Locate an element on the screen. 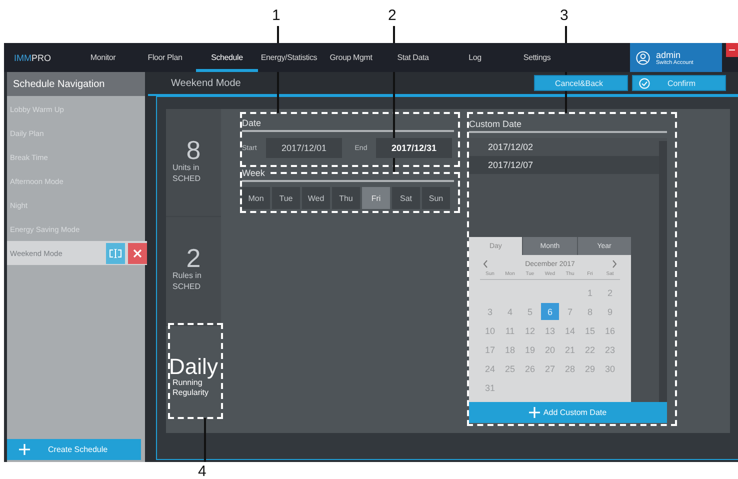 The height and width of the screenshot is (479, 738). minus-icon is located at coordinates (732, 50).